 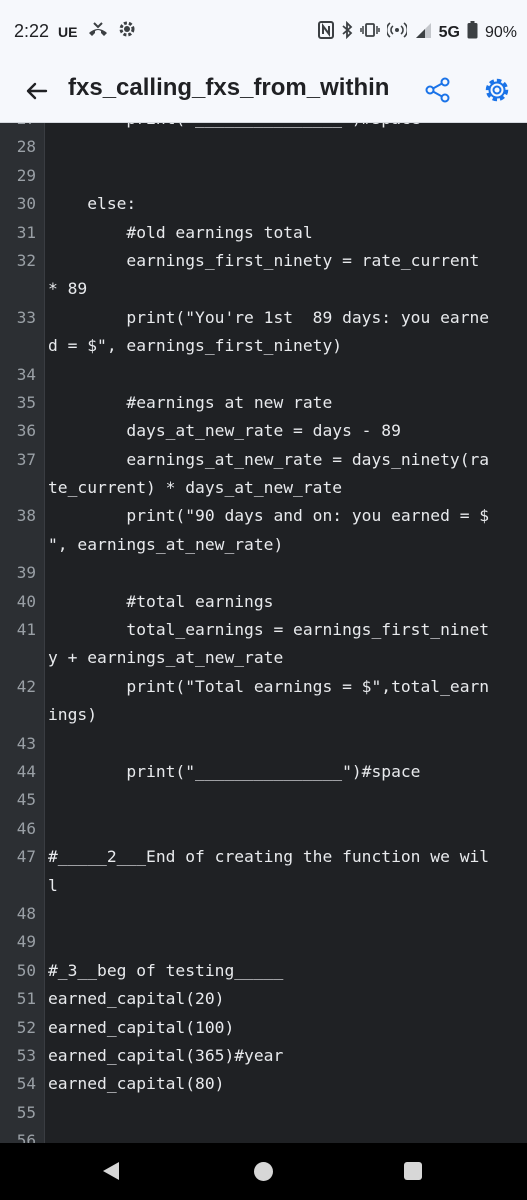 I want to click on back-arrow-button, so click(x=37, y=91).